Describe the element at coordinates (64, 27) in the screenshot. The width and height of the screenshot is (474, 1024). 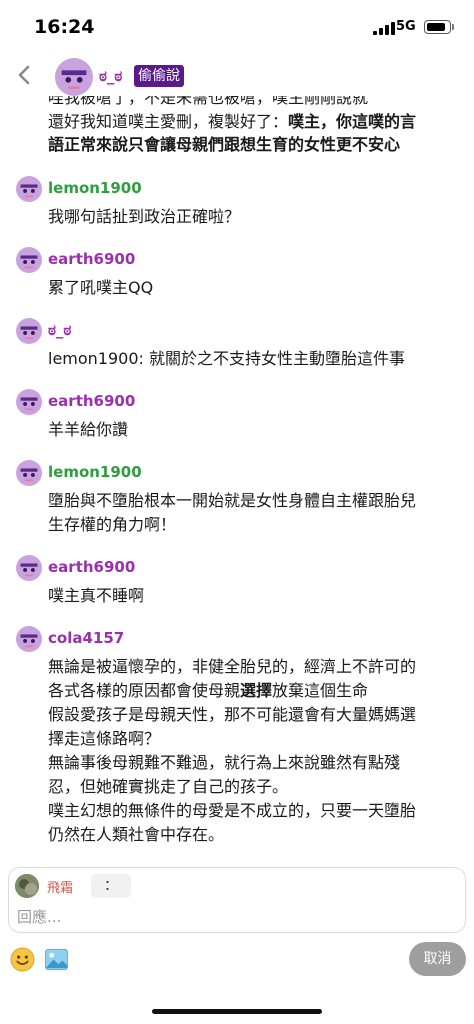
I see `status-time: 16:24` at that location.